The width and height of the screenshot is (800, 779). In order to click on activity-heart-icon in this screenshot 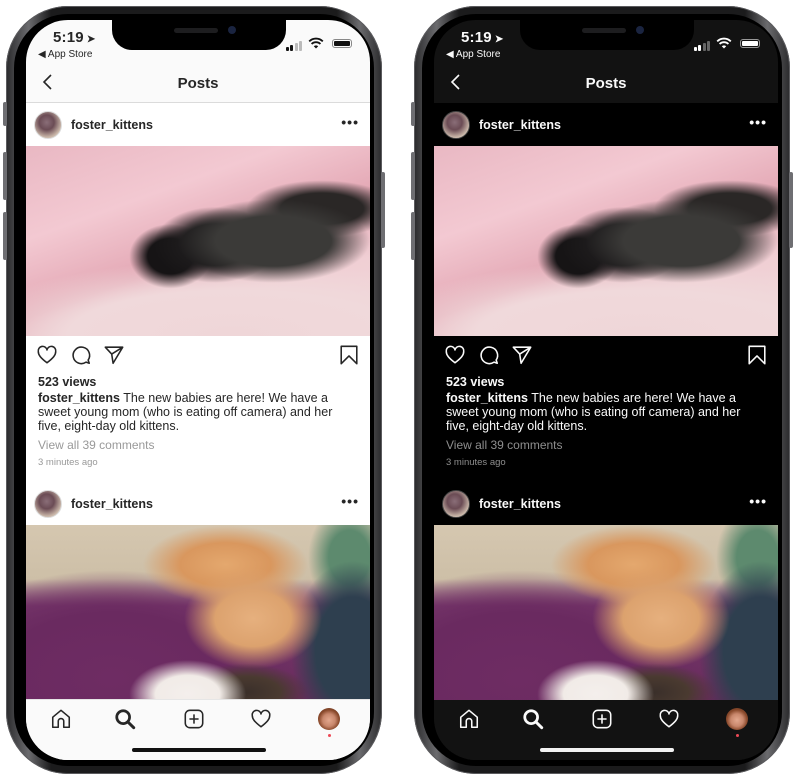, I will do `click(669, 718)`.